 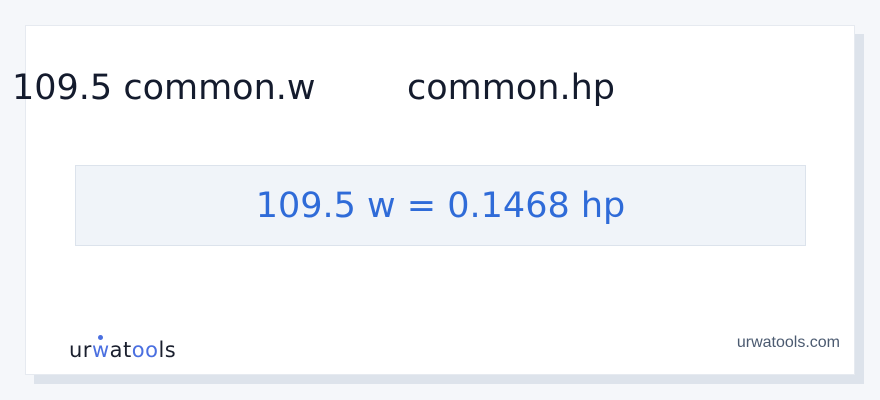 I want to click on logo-text-accent: w, so click(x=101, y=348).